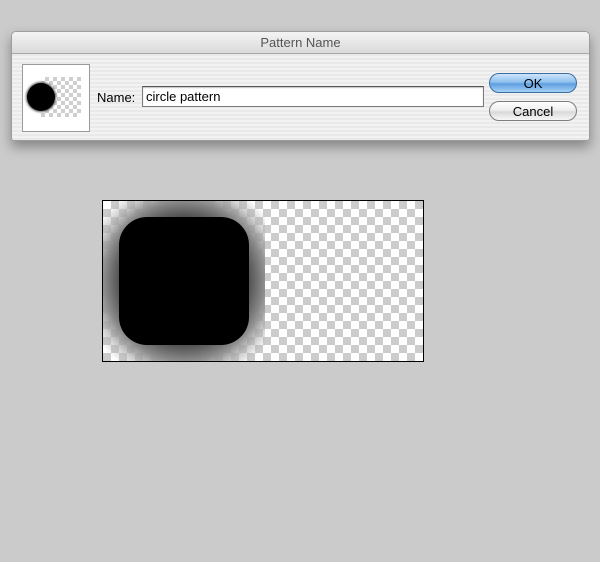 Image resolution: width=600 pixels, height=562 pixels. I want to click on circle-shape, so click(184, 281).